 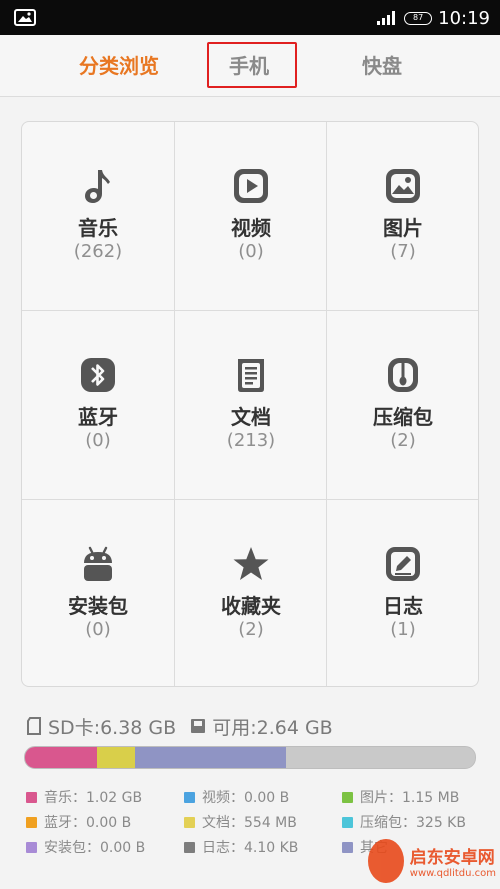 I want to click on category-count: (213), so click(x=251, y=440).